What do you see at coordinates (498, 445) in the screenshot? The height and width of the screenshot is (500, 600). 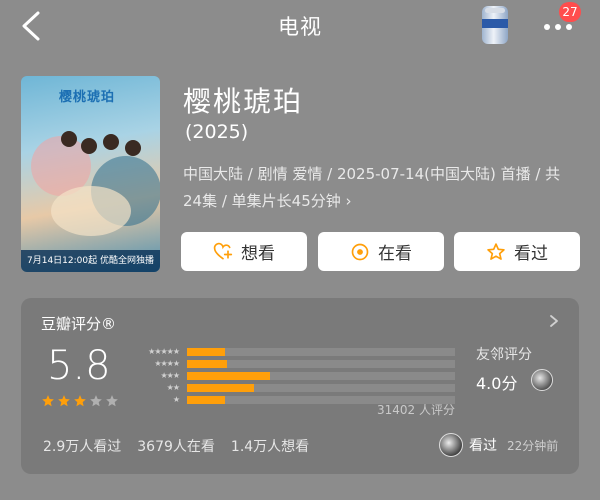 I see `my-status: 看过 22分钟前` at bounding box center [498, 445].